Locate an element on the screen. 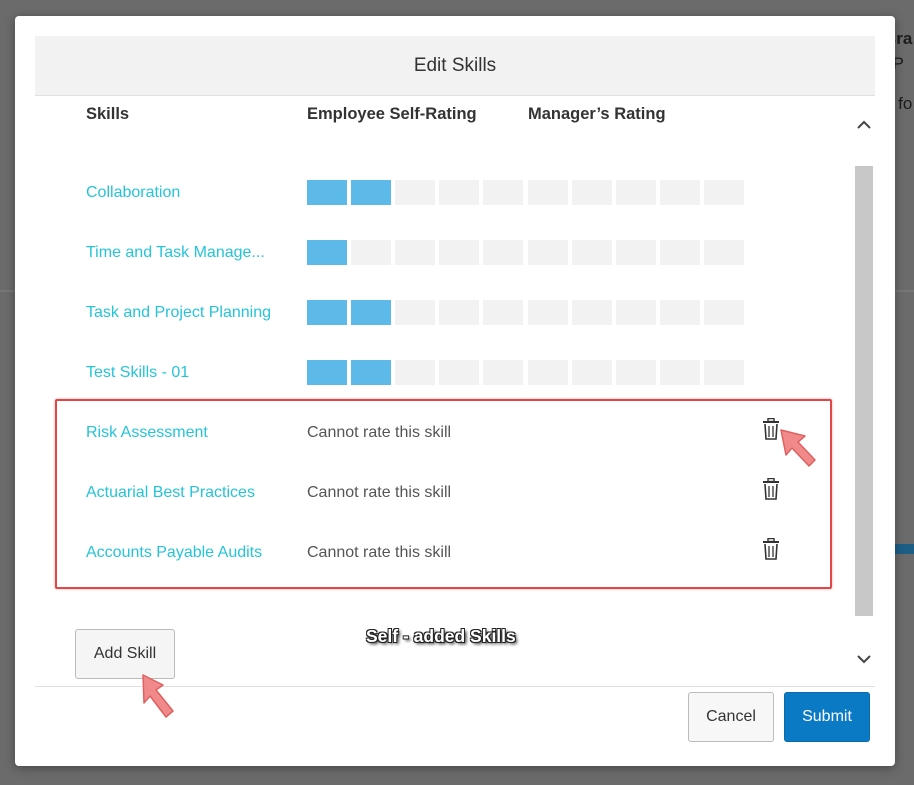 The width and height of the screenshot is (914, 785). skill-link: Test Skills - 01 is located at coordinates (137, 373).